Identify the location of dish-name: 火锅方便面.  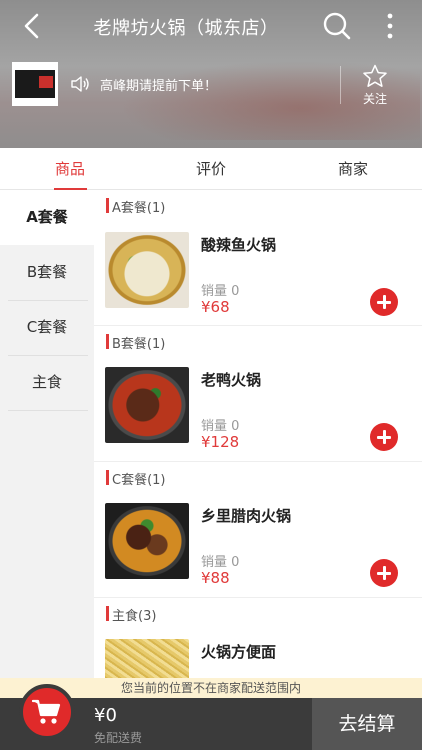
(239, 652).